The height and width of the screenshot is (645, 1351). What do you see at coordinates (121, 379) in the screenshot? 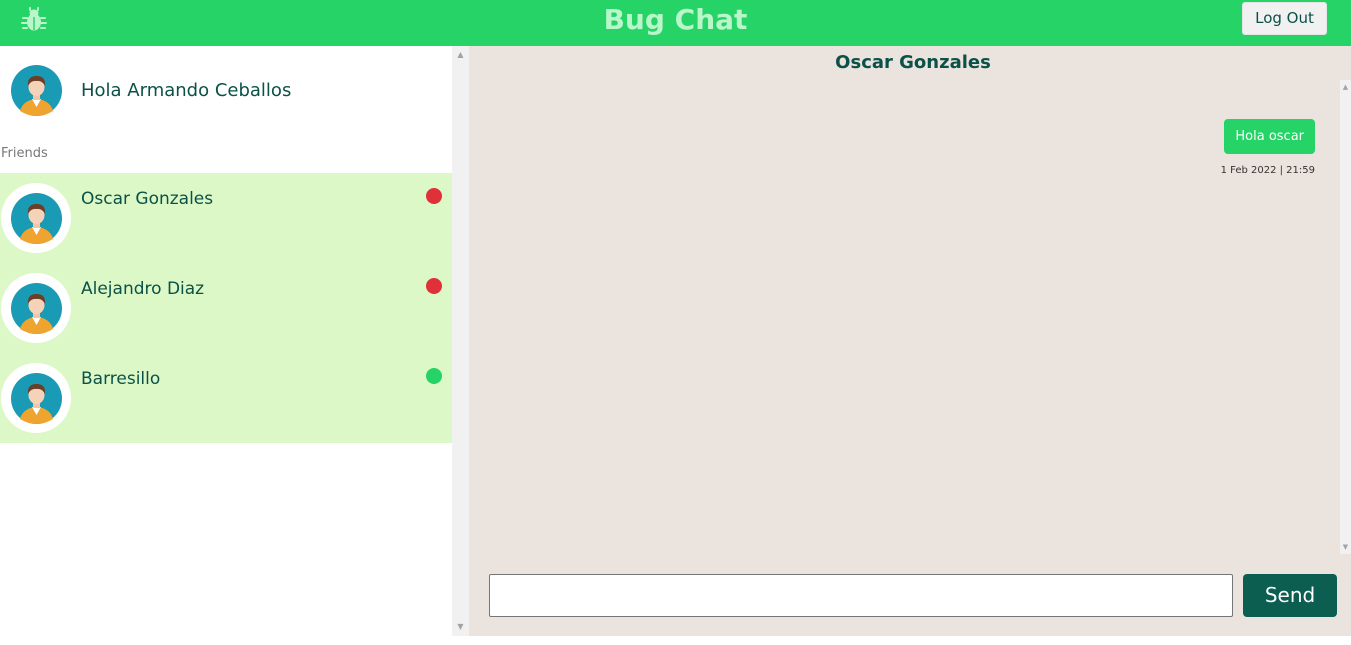
I see `friend-name: Barresillo` at bounding box center [121, 379].